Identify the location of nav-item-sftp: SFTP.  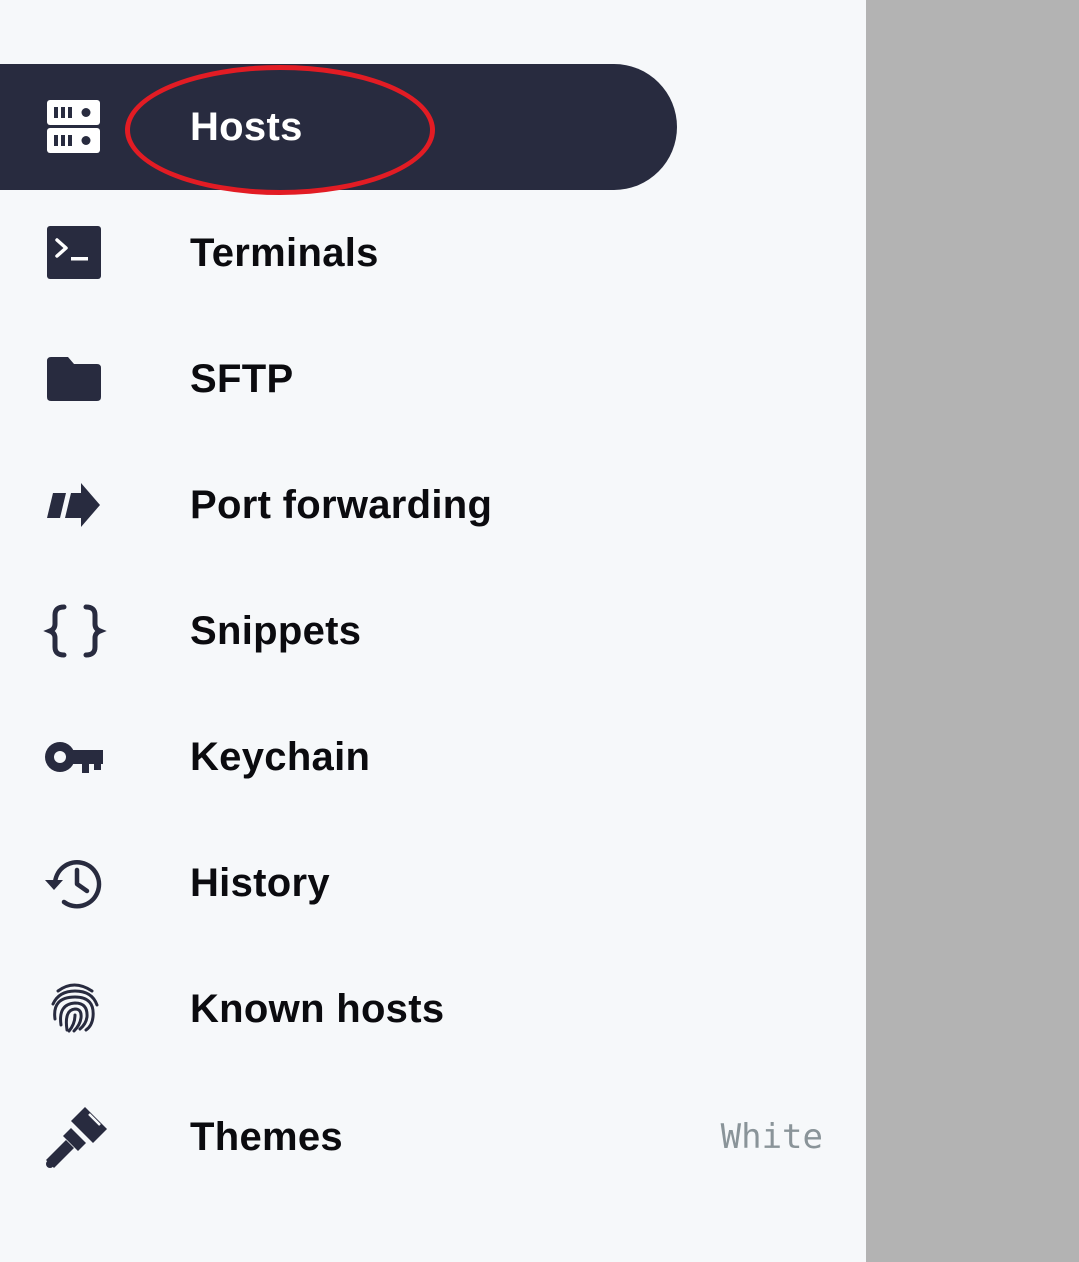
(433, 379).